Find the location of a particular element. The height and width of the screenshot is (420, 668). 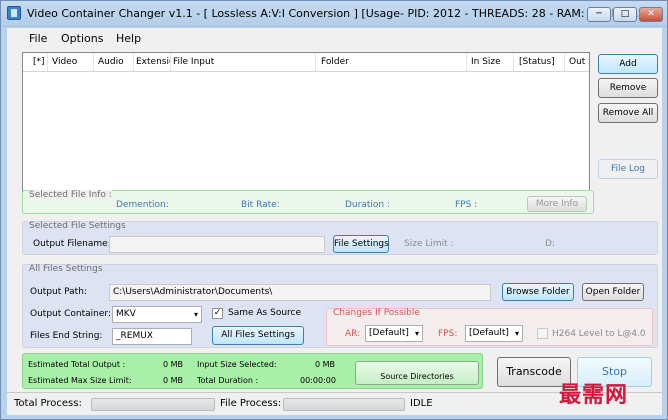

est-max-size-label: Estimated Max Size Limit: is located at coordinates (80, 380).